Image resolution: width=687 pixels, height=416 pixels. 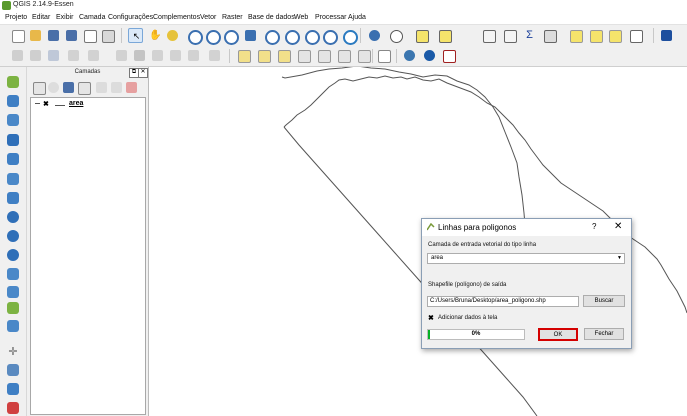 I want to click on visibility-icon, so click(x=53, y=87).